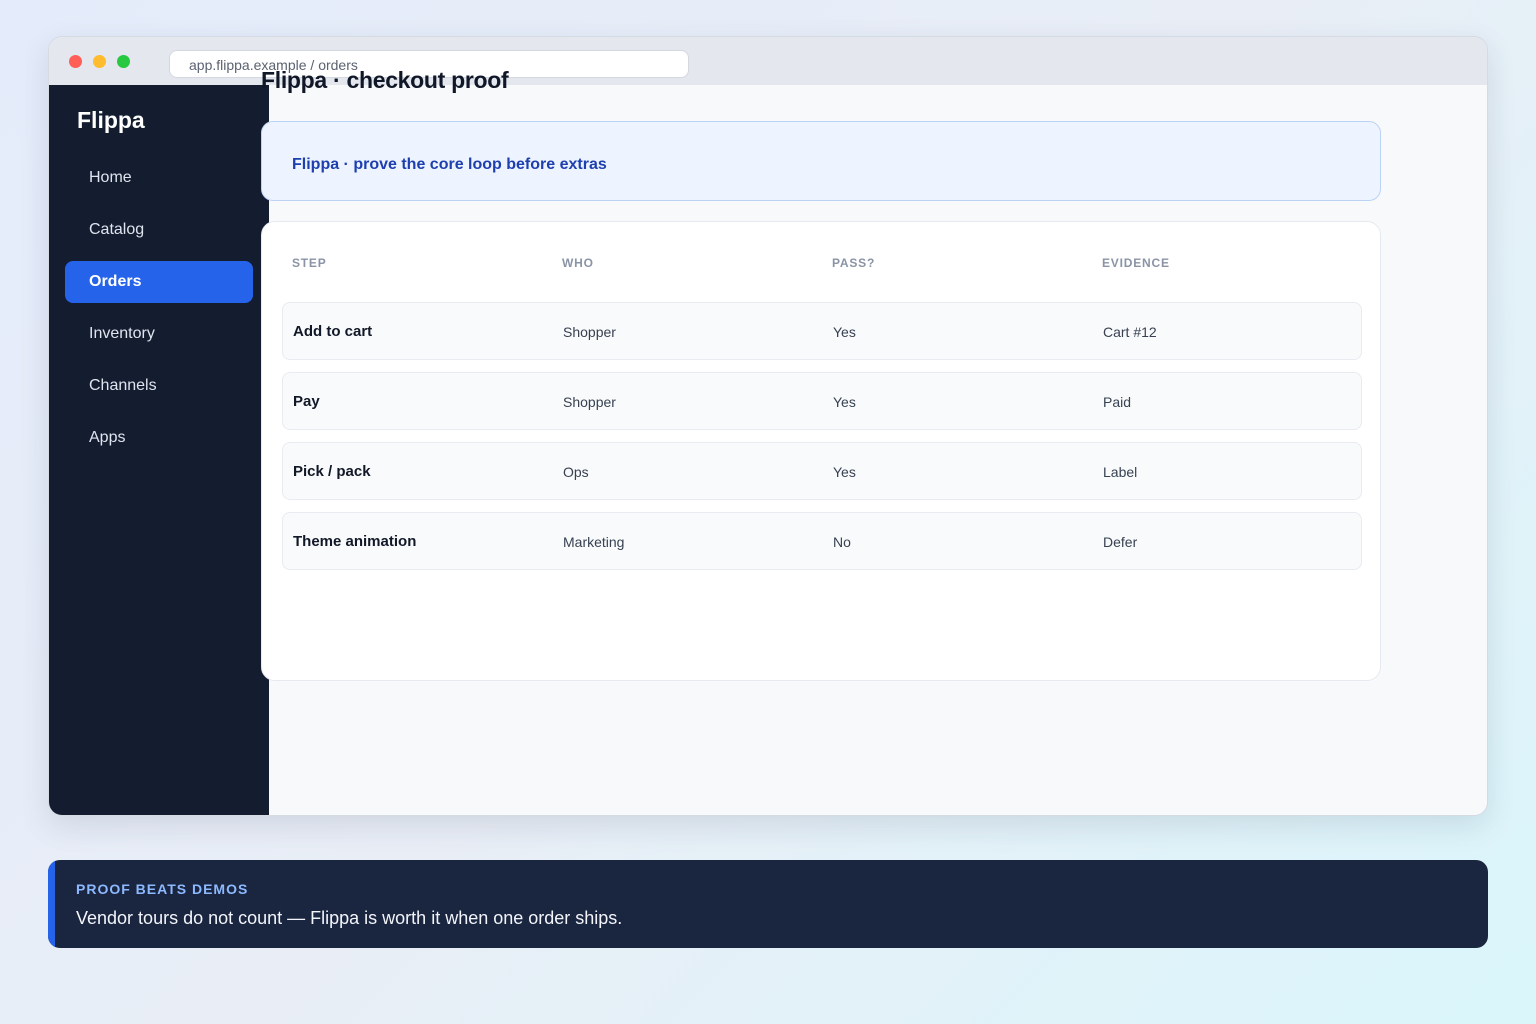 This screenshot has width=1536, height=1024. What do you see at coordinates (822, 331) in the screenshot?
I see `table-row: Add to cart Shopper Yes Cart #12` at bounding box center [822, 331].